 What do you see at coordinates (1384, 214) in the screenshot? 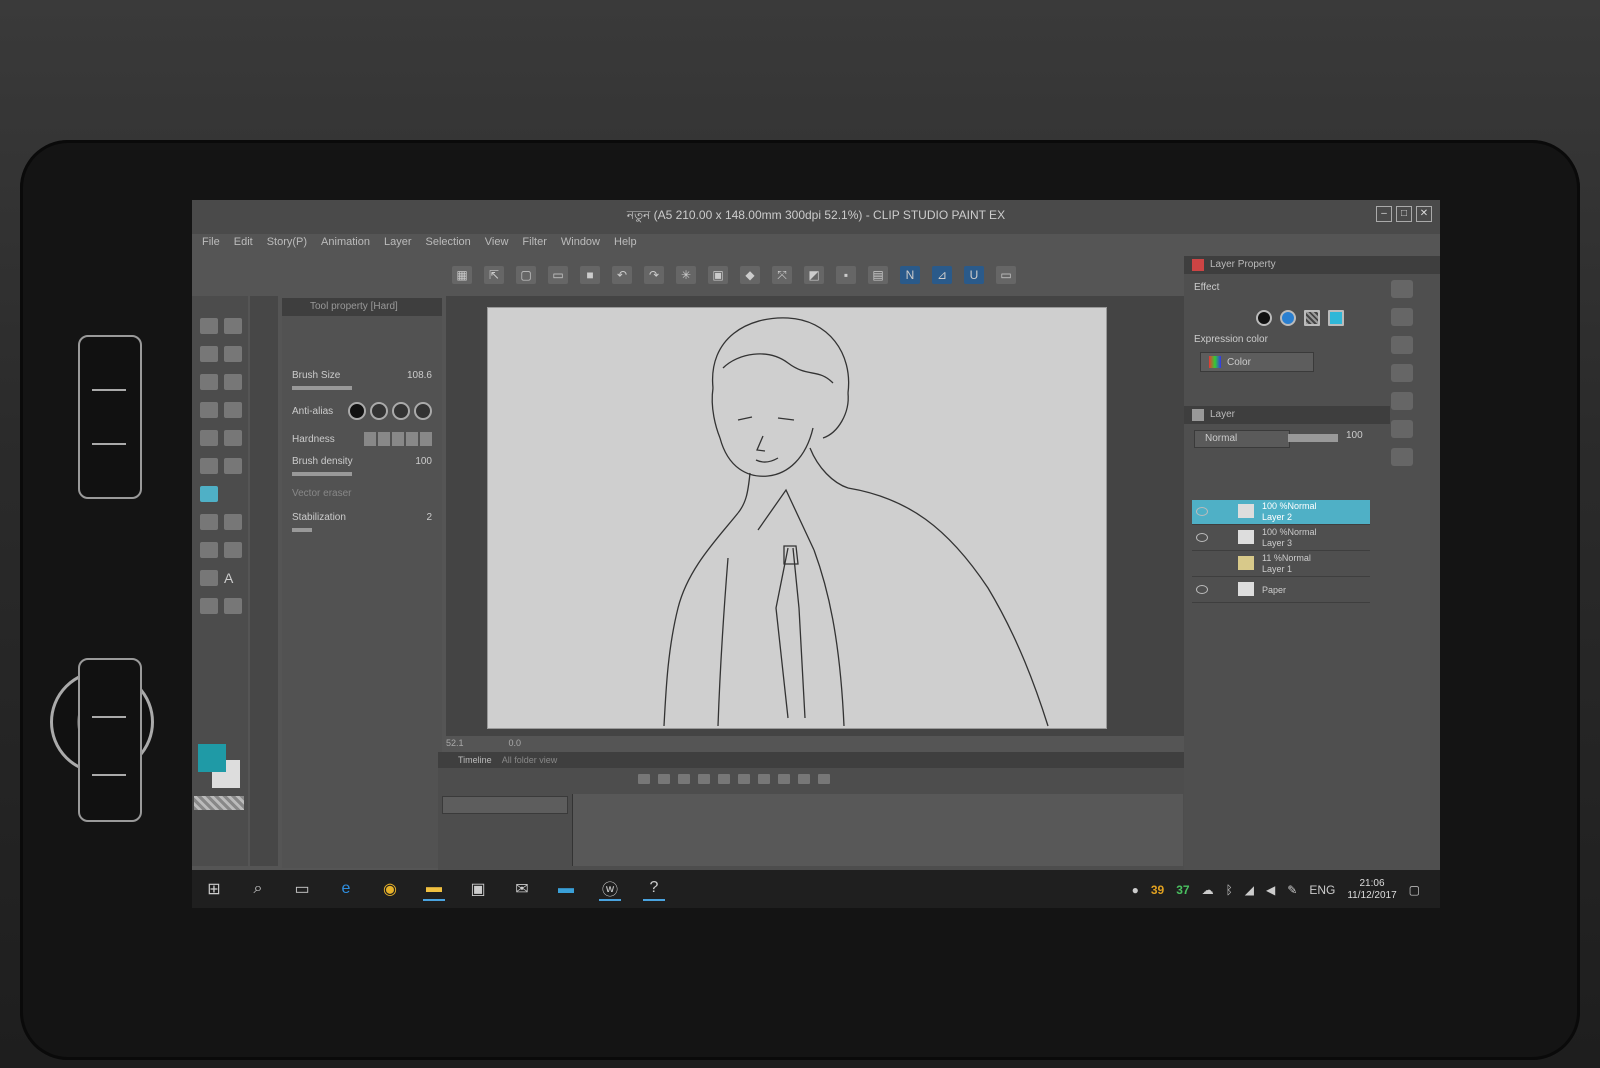
I see `minimize-button: –` at bounding box center [1384, 214].